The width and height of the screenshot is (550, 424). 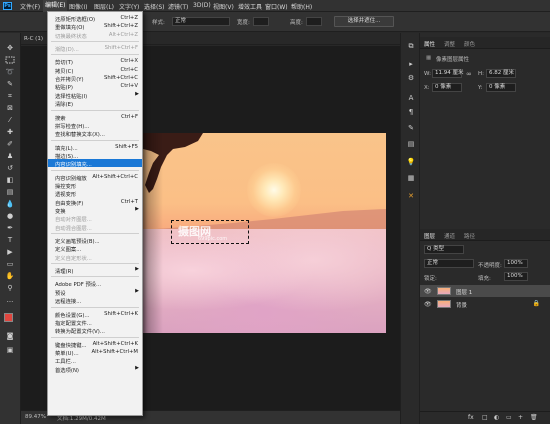 What do you see at coordinates (411, 144) in the screenshot?
I see `libraries-icon: ▤` at bounding box center [411, 144].